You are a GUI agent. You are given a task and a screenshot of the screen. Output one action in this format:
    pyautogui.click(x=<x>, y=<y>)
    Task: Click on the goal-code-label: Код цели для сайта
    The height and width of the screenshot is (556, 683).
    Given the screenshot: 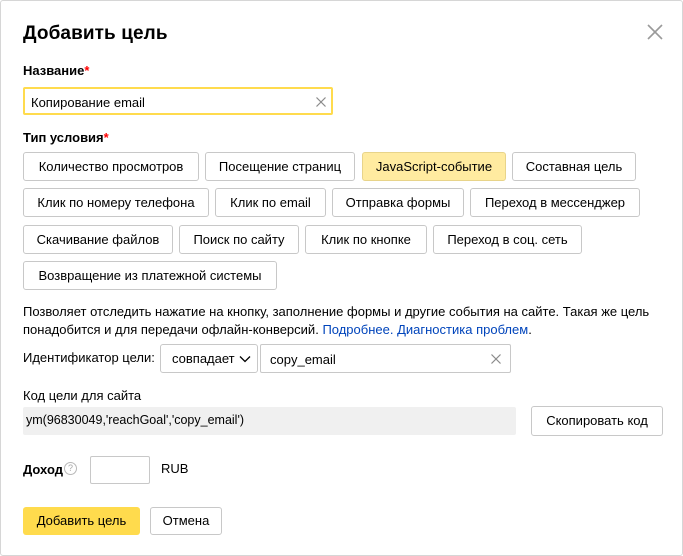 What is the action you would take?
    pyautogui.click(x=82, y=395)
    